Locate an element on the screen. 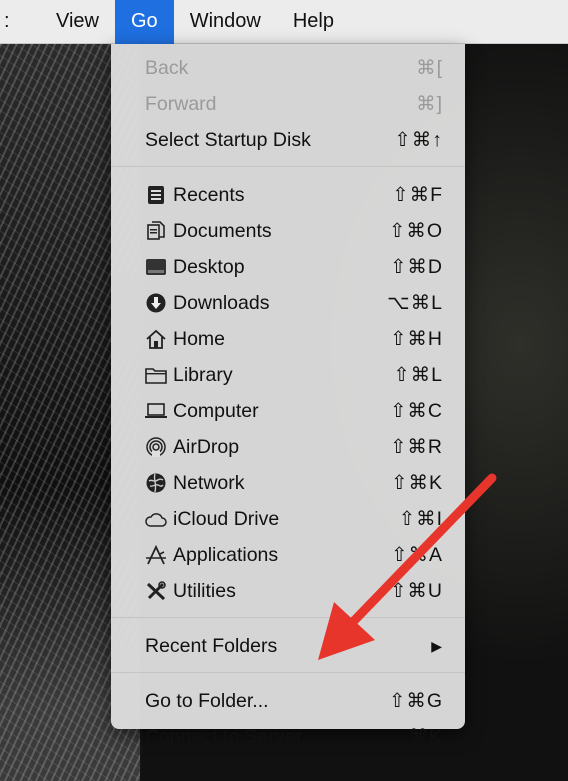 The width and height of the screenshot is (568, 781). menu-item-airdrop: AirDrop ⇧⌘R is located at coordinates (288, 447).